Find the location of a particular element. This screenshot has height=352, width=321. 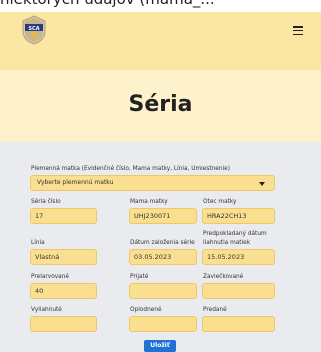

capped-label: Zaviečkované is located at coordinates (223, 277).